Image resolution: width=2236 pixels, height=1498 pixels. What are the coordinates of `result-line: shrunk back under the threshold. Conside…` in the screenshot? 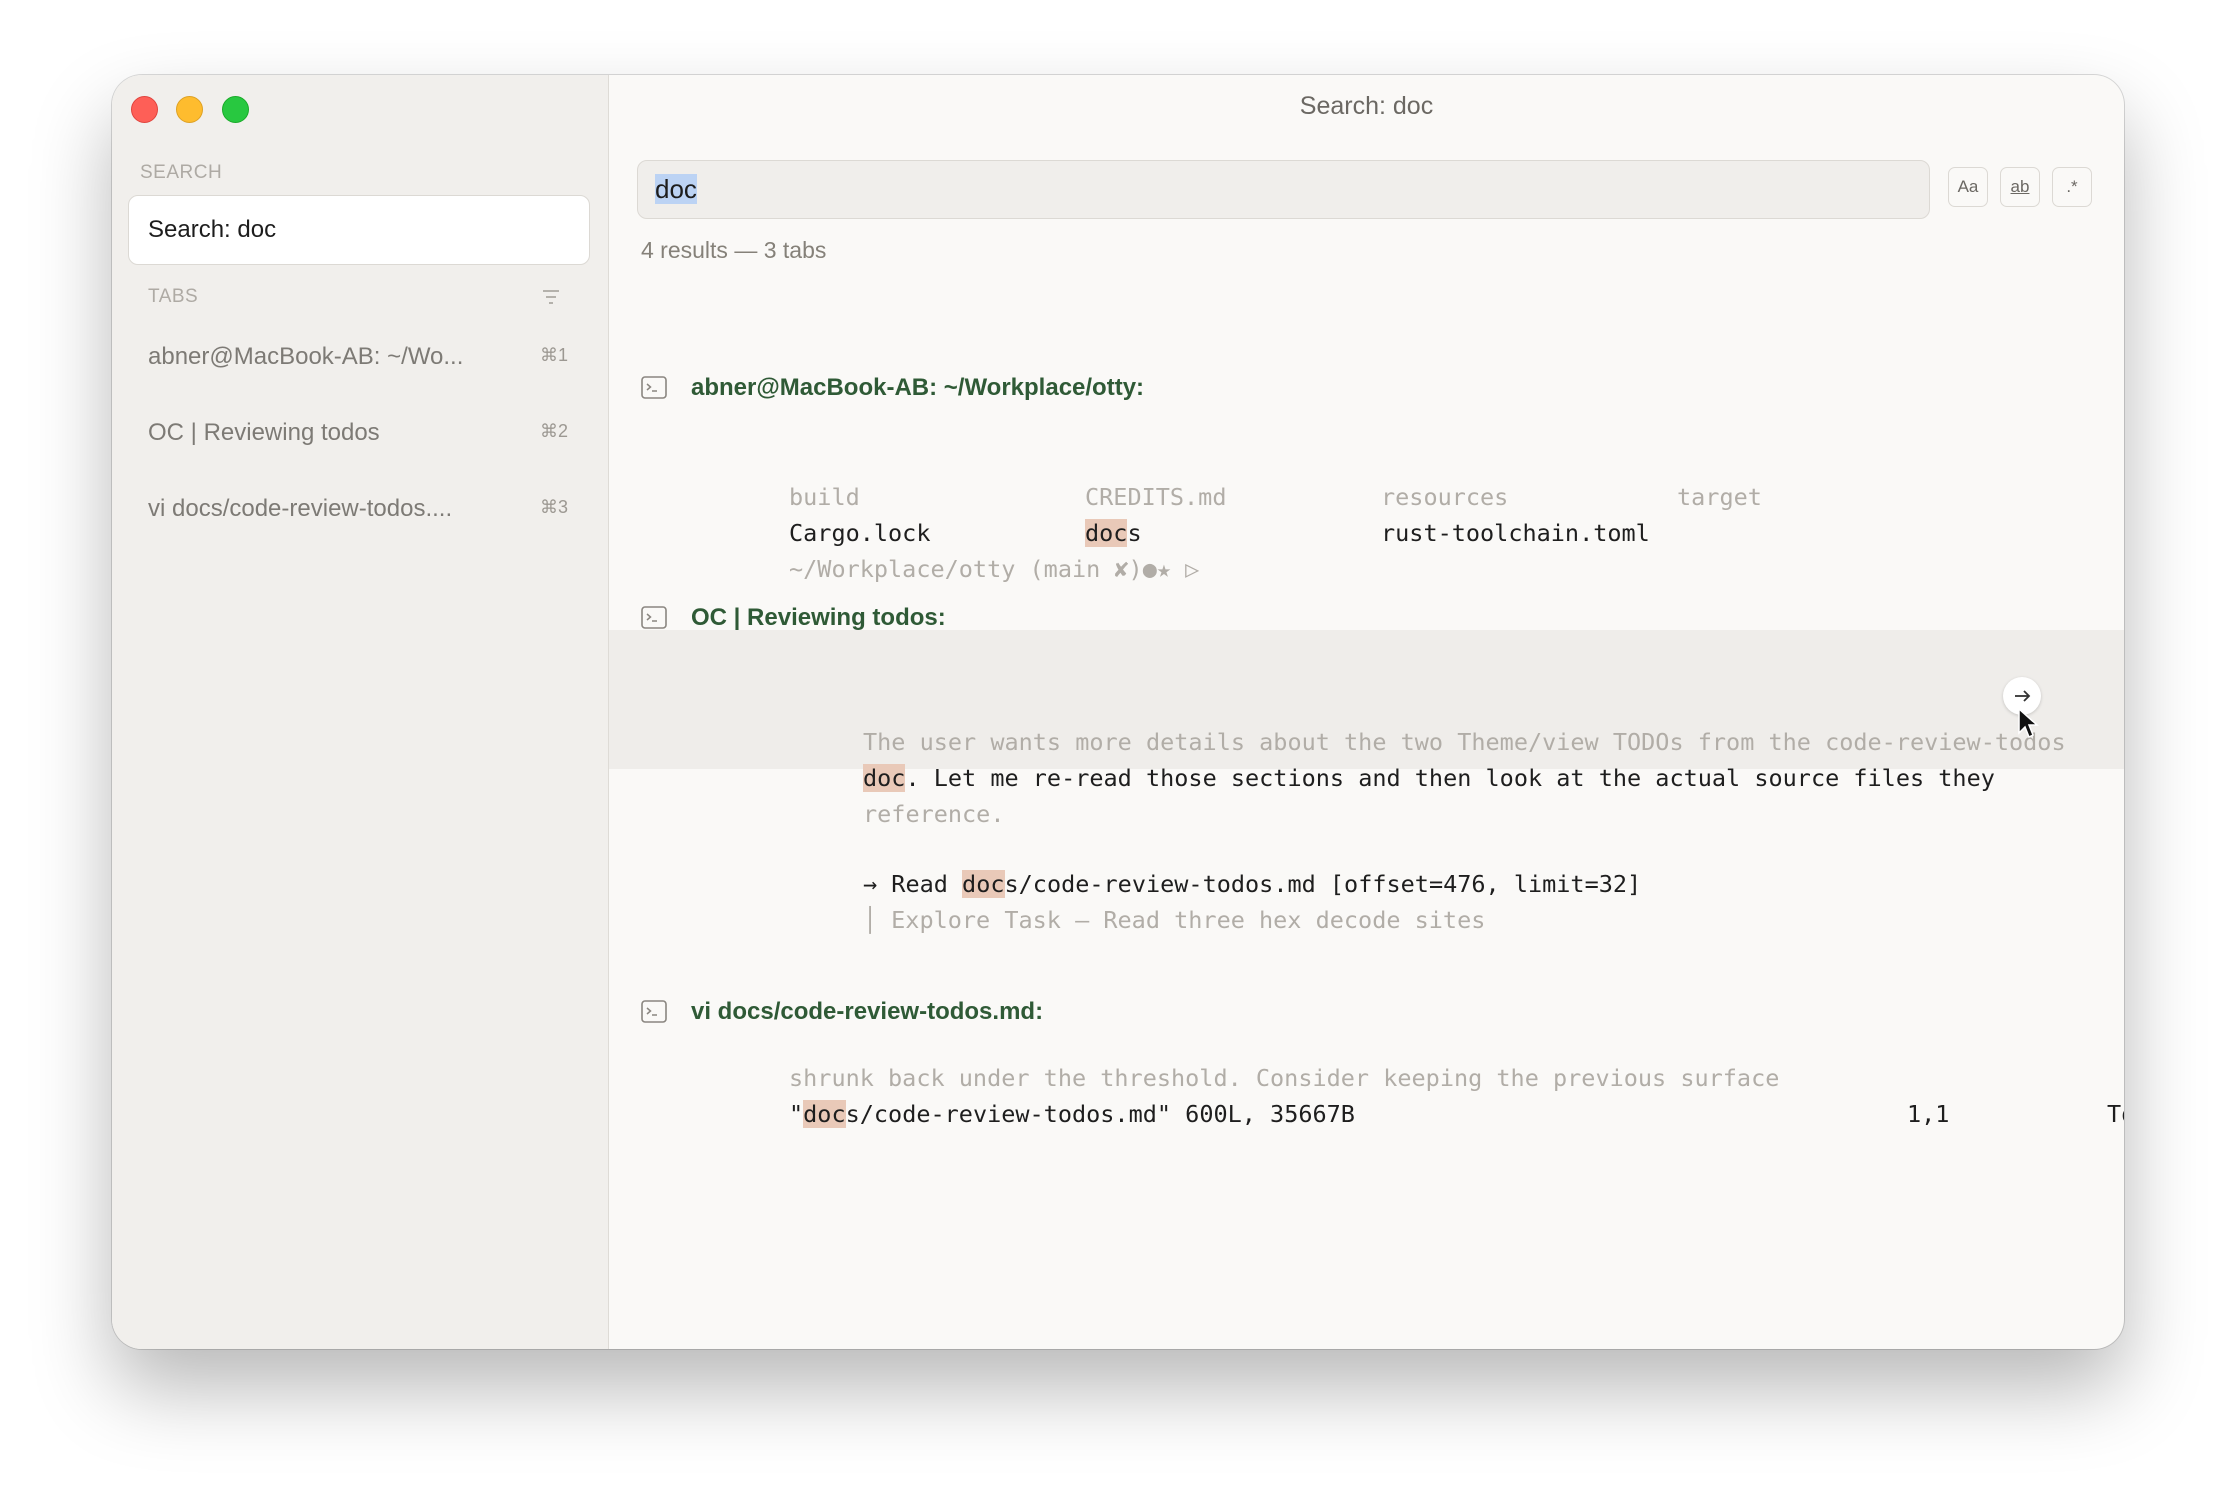 It's located at (1284, 1078).